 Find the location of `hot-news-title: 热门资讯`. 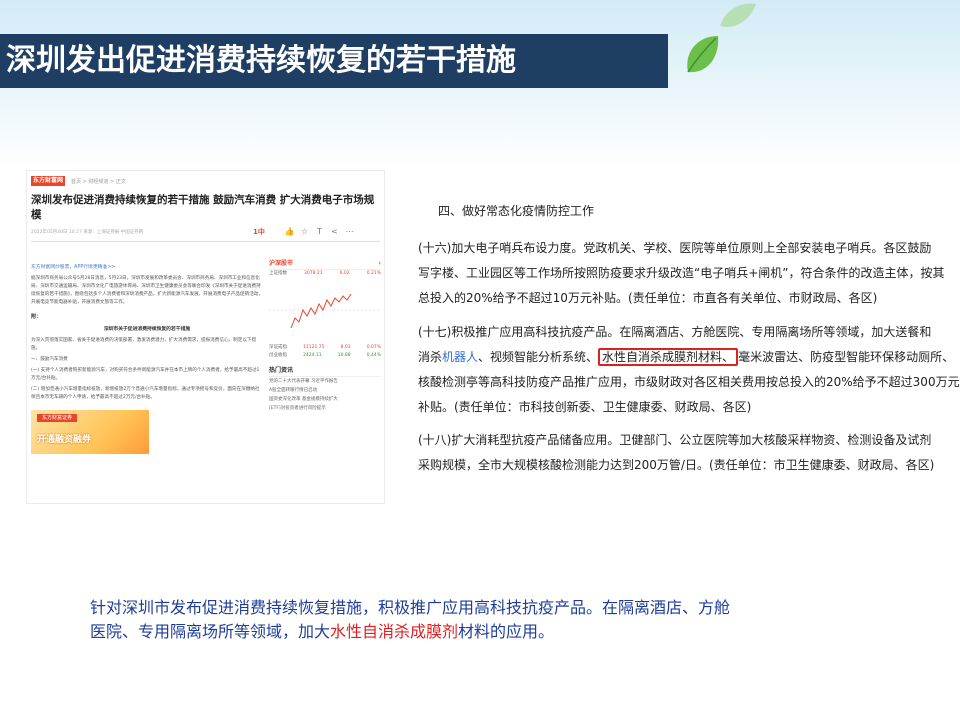

hot-news-title: 热门资讯 is located at coordinates (325, 371).